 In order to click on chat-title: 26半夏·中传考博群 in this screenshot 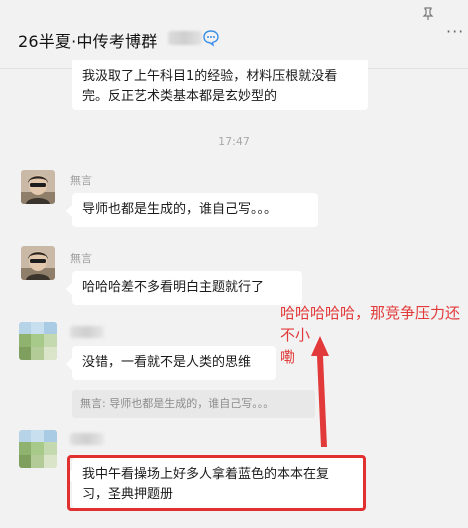, I will do `click(87, 40)`.